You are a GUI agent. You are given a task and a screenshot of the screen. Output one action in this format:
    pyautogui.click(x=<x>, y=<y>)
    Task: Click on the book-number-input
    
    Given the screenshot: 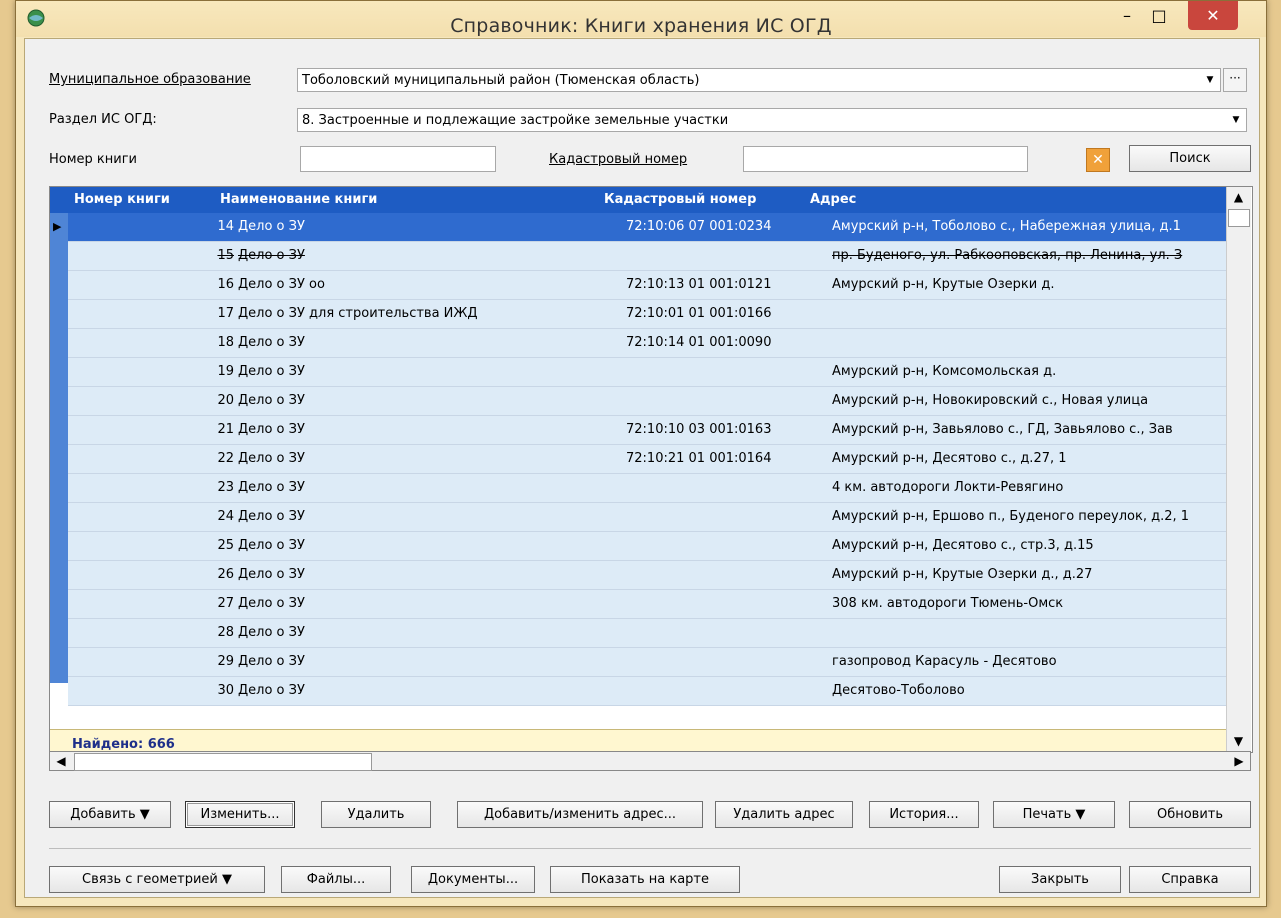 What is the action you would take?
    pyautogui.click(x=398, y=159)
    